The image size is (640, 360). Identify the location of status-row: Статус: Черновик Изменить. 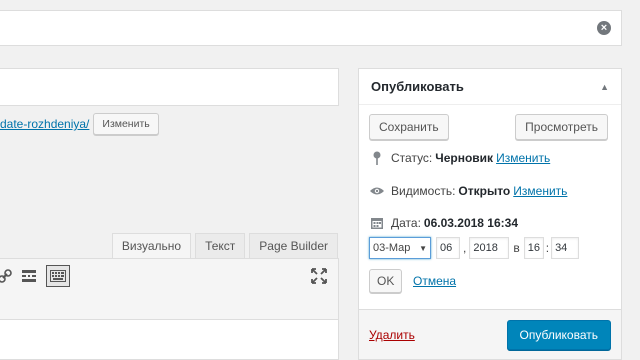
(459, 158).